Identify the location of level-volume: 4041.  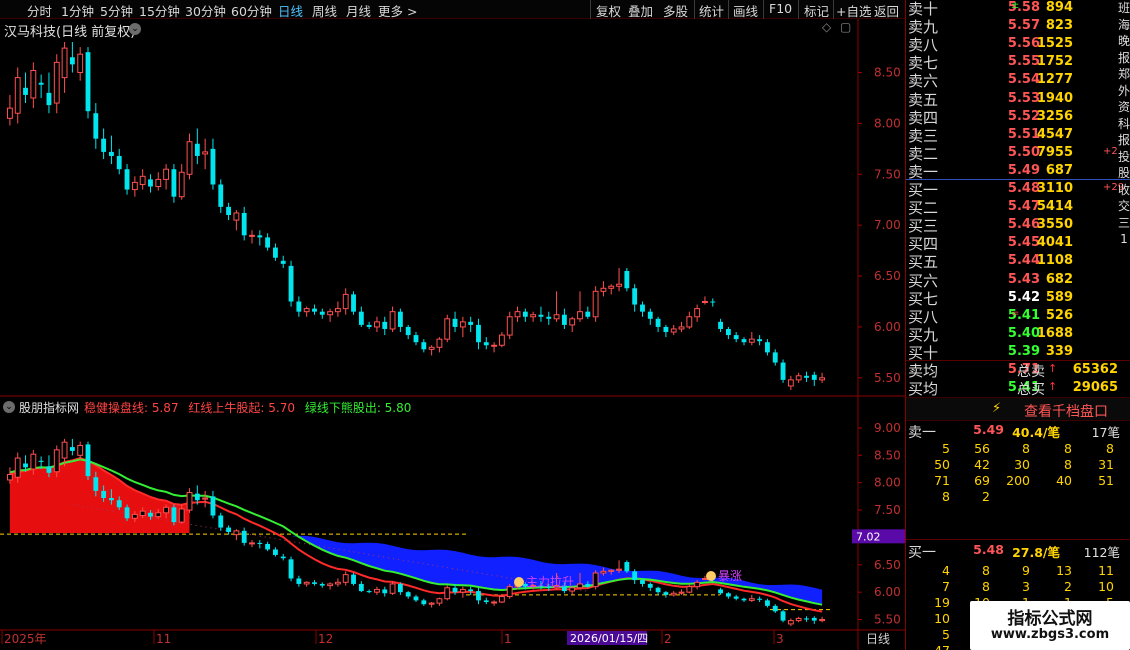
(1054, 243).